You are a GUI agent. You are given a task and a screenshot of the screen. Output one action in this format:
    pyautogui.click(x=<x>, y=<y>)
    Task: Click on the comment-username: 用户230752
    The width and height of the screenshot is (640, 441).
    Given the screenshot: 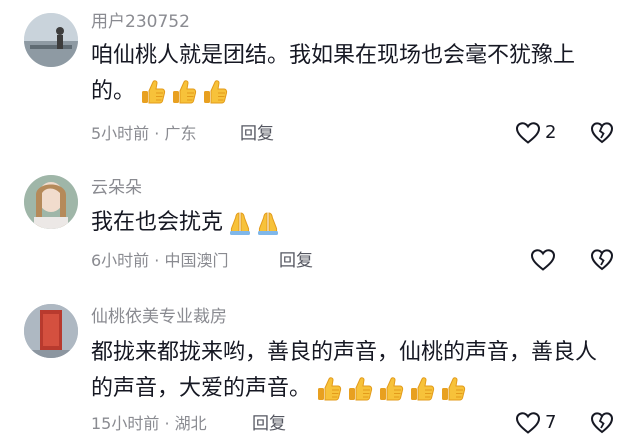 What is the action you would take?
    pyautogui.click(x=140, y=22)
    